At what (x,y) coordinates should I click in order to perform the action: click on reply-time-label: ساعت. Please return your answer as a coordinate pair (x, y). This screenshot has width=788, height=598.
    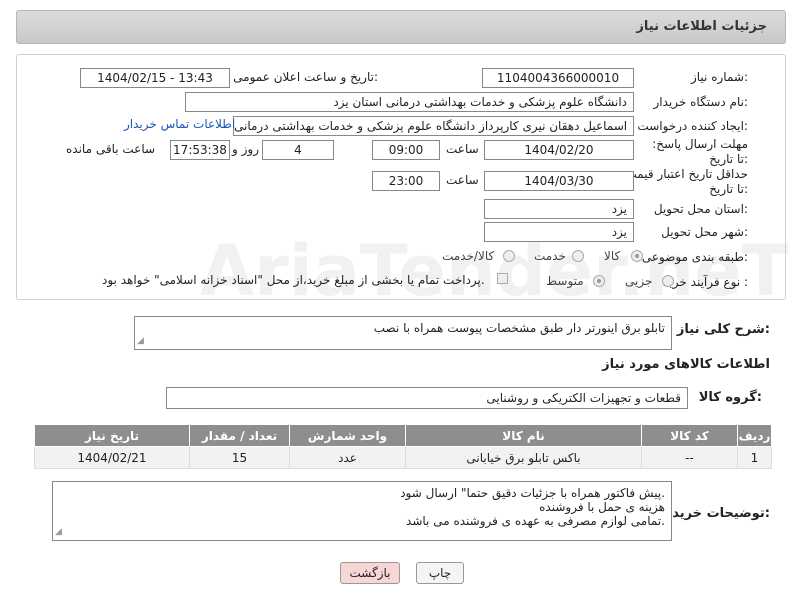
    Looking at the image, I should click on (462, 149).